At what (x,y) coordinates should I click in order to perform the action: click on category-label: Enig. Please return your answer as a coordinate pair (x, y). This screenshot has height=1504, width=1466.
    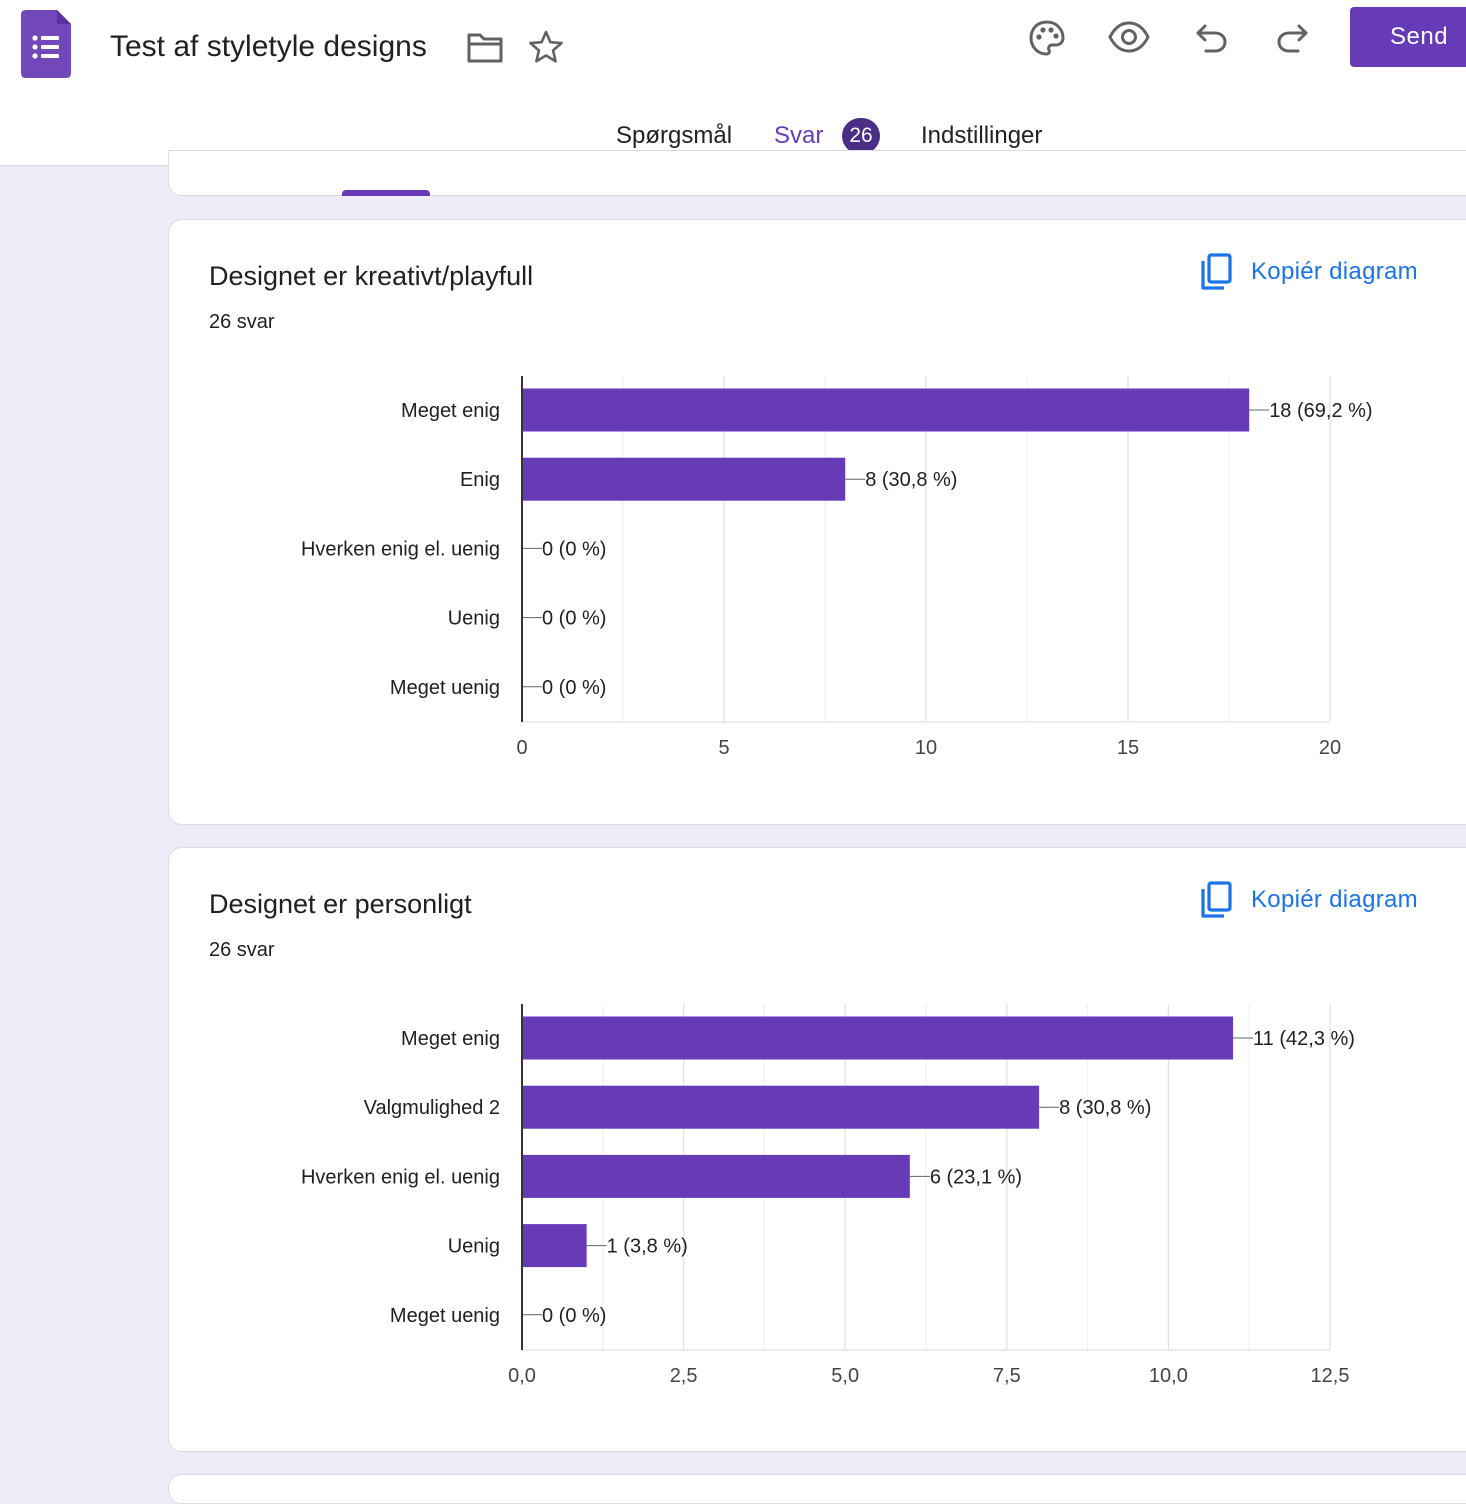
    Looking at the image, I should click on (480, 480).